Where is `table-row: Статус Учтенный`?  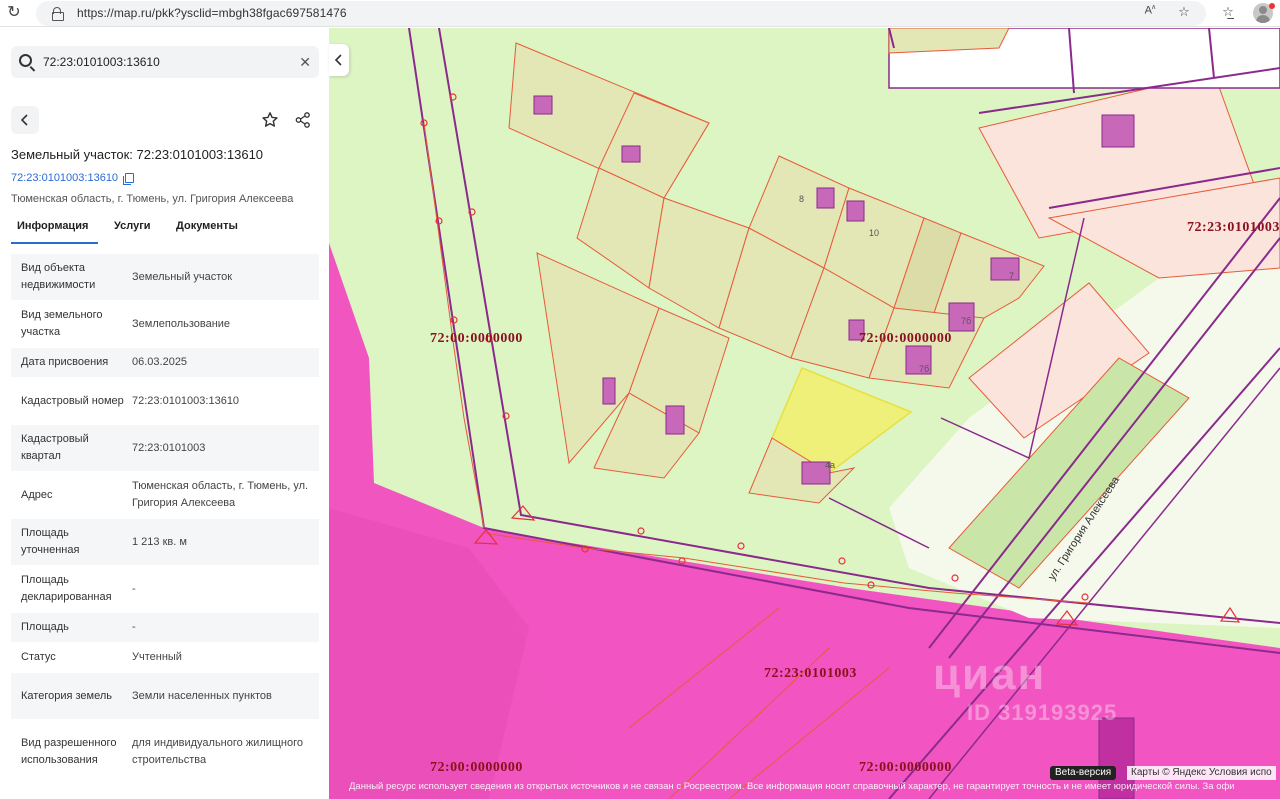
table-row: Статус Учтенный is located at coordinates (165, 657).